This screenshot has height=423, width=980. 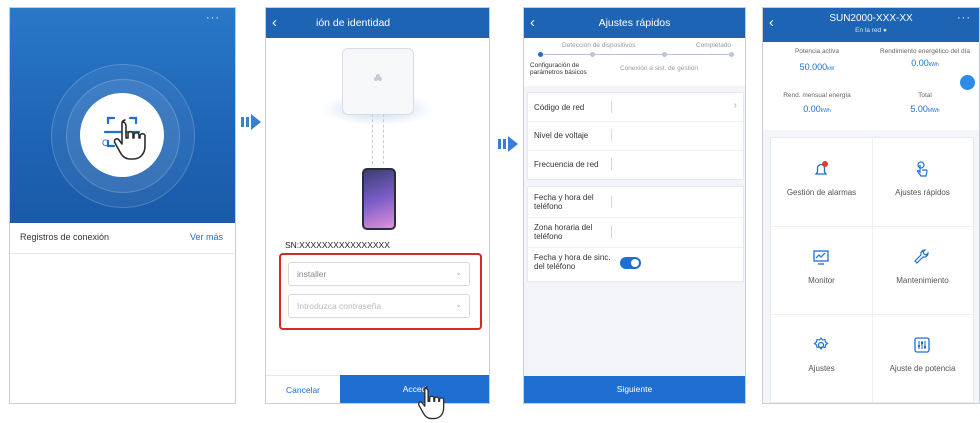 What do you see at coordinates (735, 105) in the screenshot?
I see `chevron-right-icon: ›` at bounding box center [735, 105].